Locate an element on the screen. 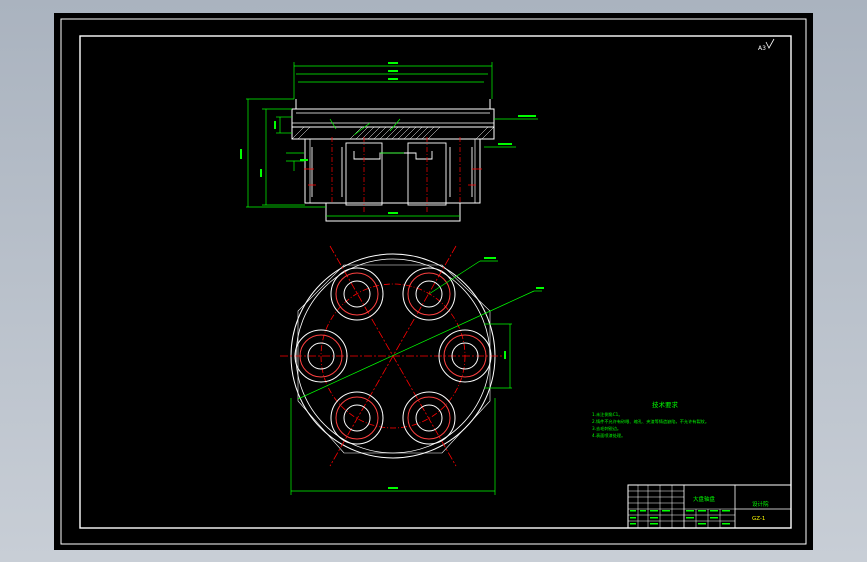 Image resolution: width=867 pixels, height=562 pixels. section-view is located at coordinates (389, 142).